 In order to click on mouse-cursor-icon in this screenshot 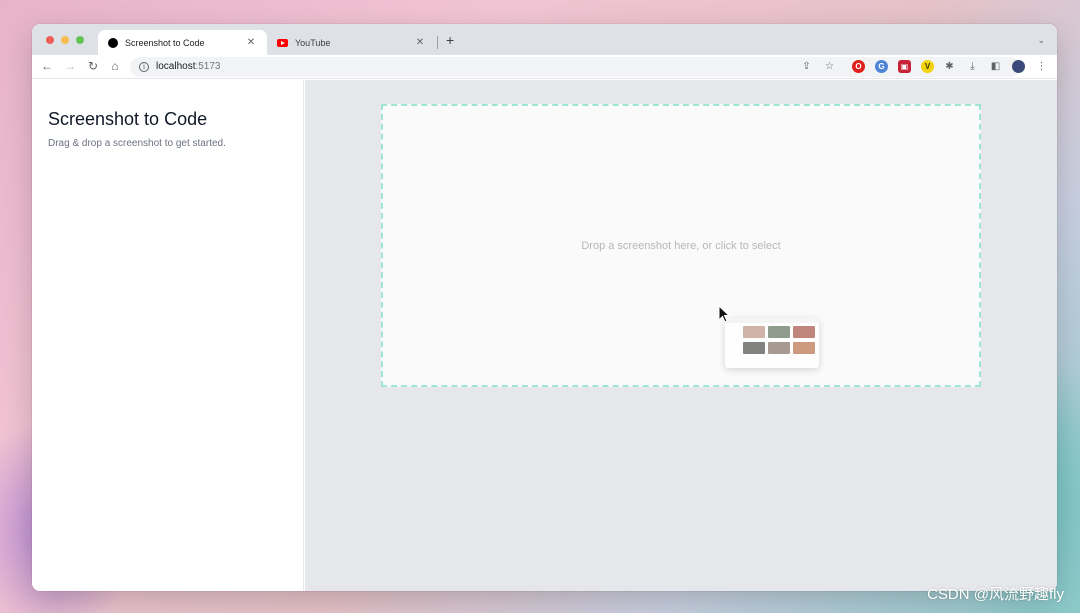, I will do `click(724, 314)`.